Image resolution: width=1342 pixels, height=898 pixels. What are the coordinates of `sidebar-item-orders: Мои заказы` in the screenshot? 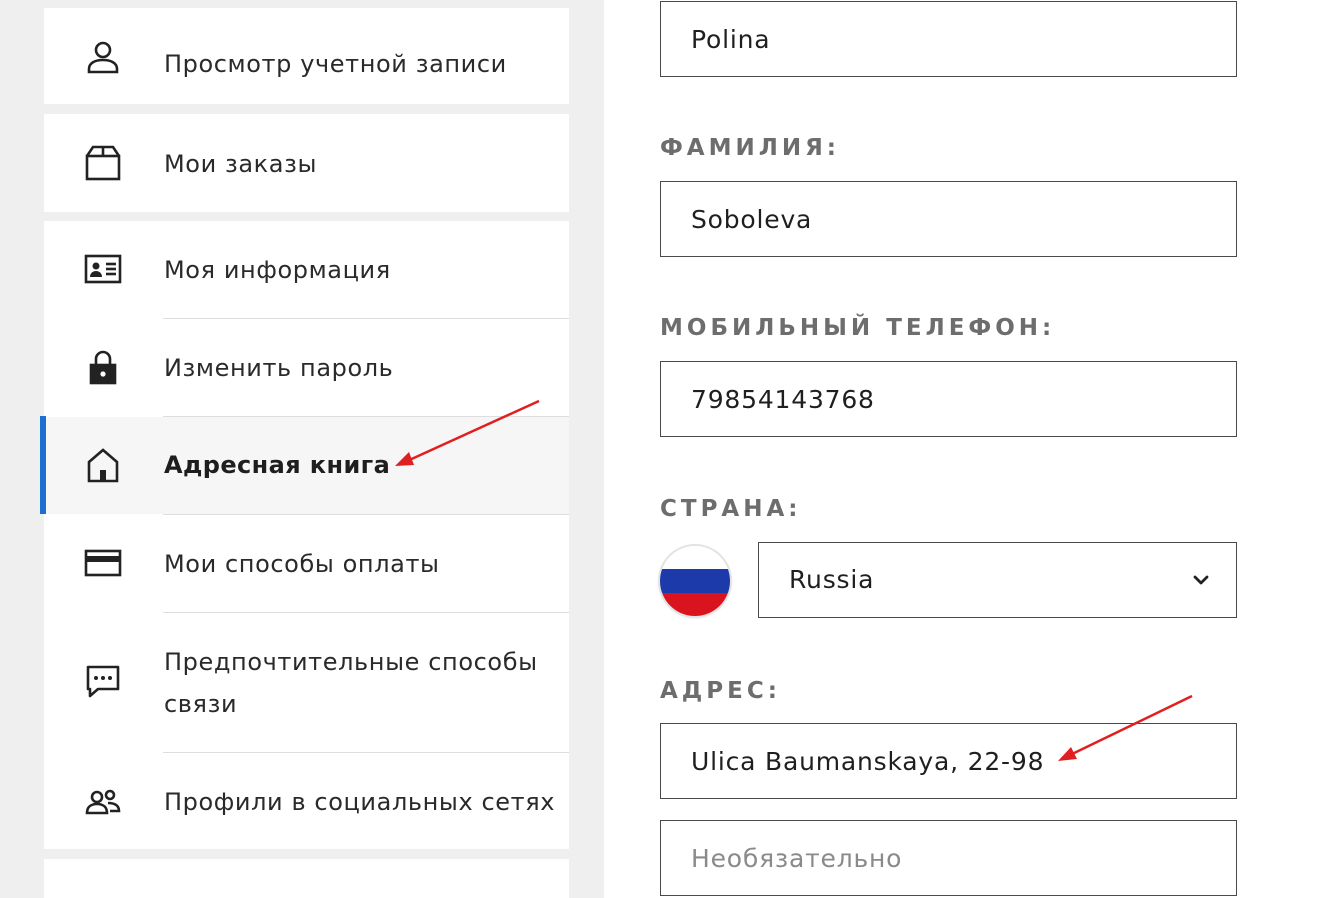 It's located at (306, 163).